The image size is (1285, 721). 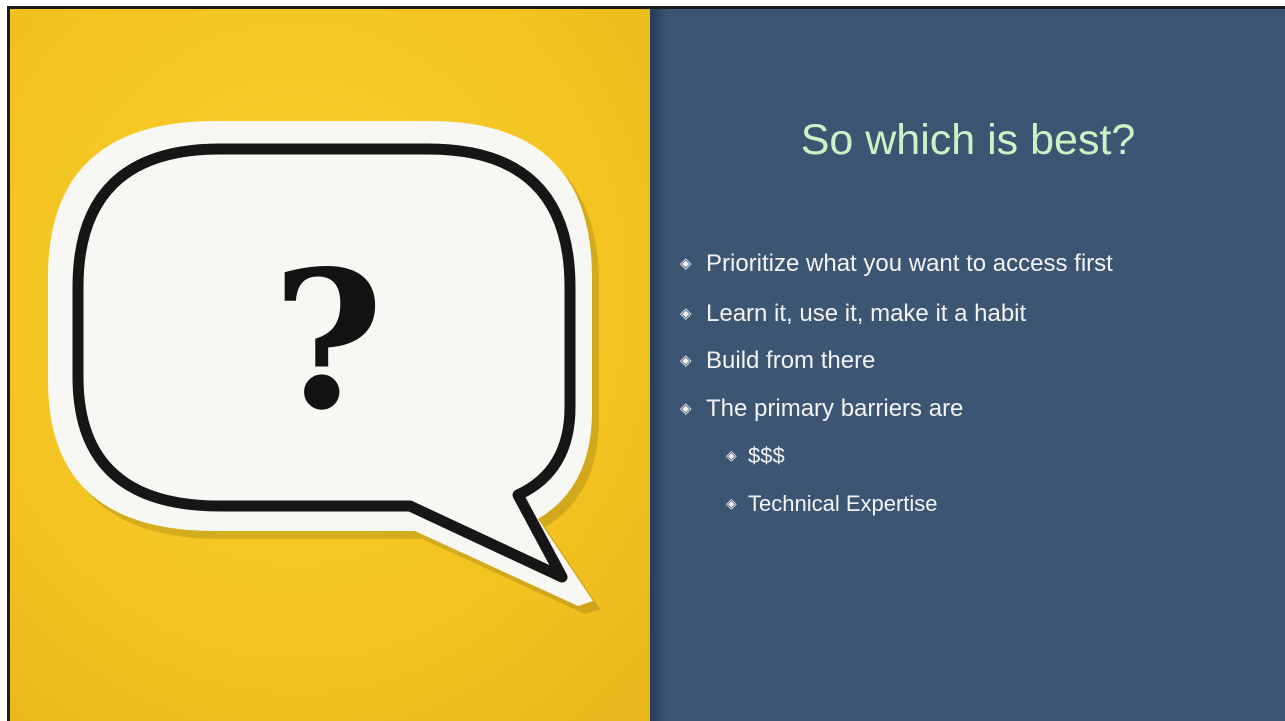 I want to click on sub-bullet-item: ◈ Technical Expertise, so click(x=832, y=503).